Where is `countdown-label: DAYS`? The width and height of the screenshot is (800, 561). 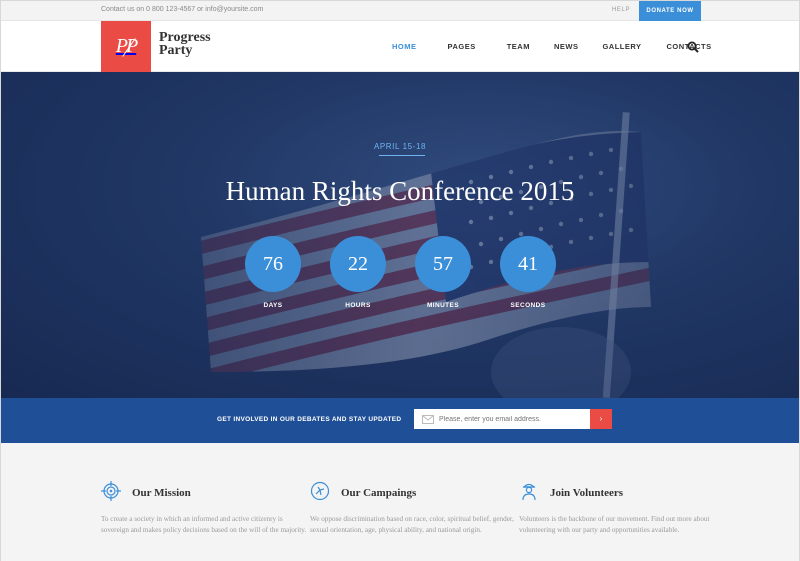
countdown-label: DAYS is located at coordinates (273, 305).